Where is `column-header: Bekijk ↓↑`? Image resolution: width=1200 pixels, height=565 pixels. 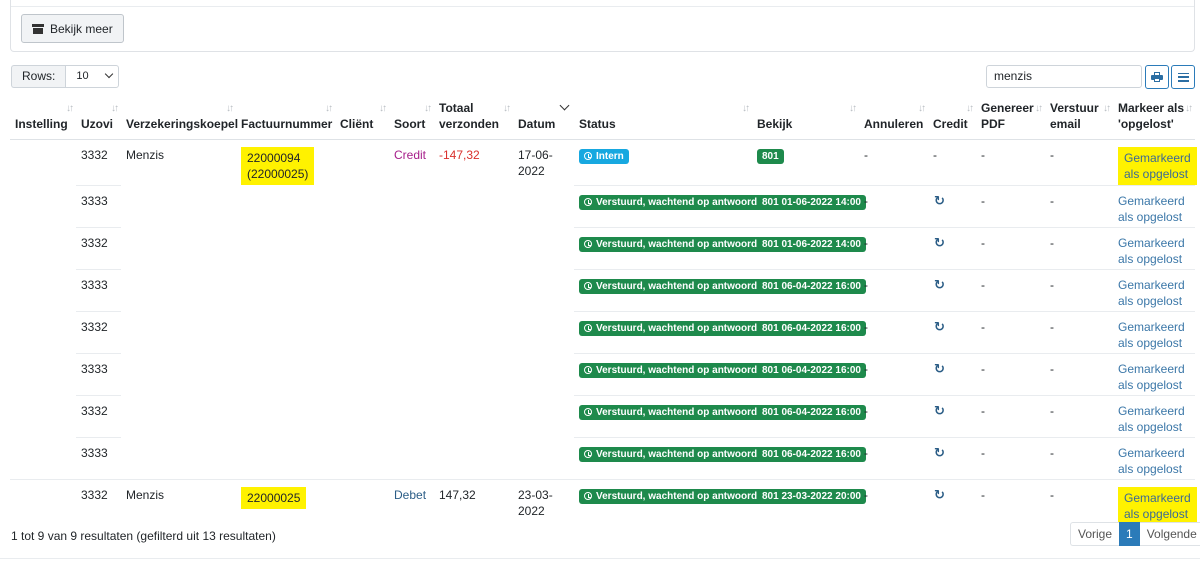
column-header: Bekijk ↓↑ is located at coordinates (805, 118).